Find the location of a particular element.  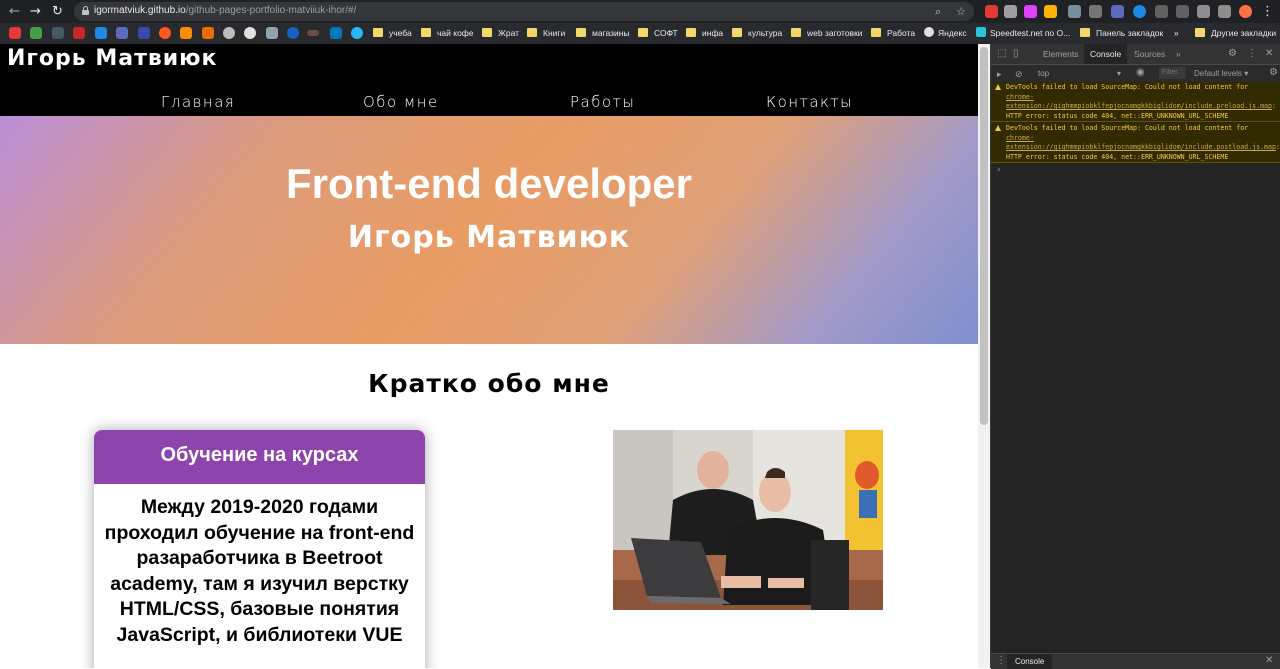

reload-icon: ↻ is located at coordinates (57, 11).